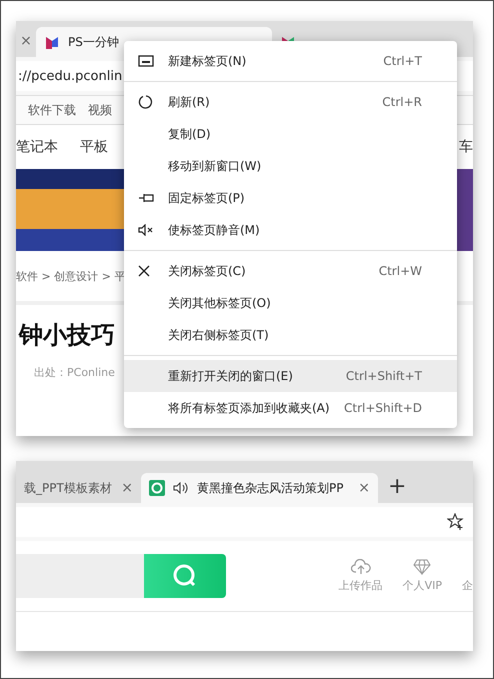 The image size is (494, 679). What do you see at coordinates (74, 372) in the screenshot?
I see `source-text: 出处：PConline` at bounding box center [74, 372].